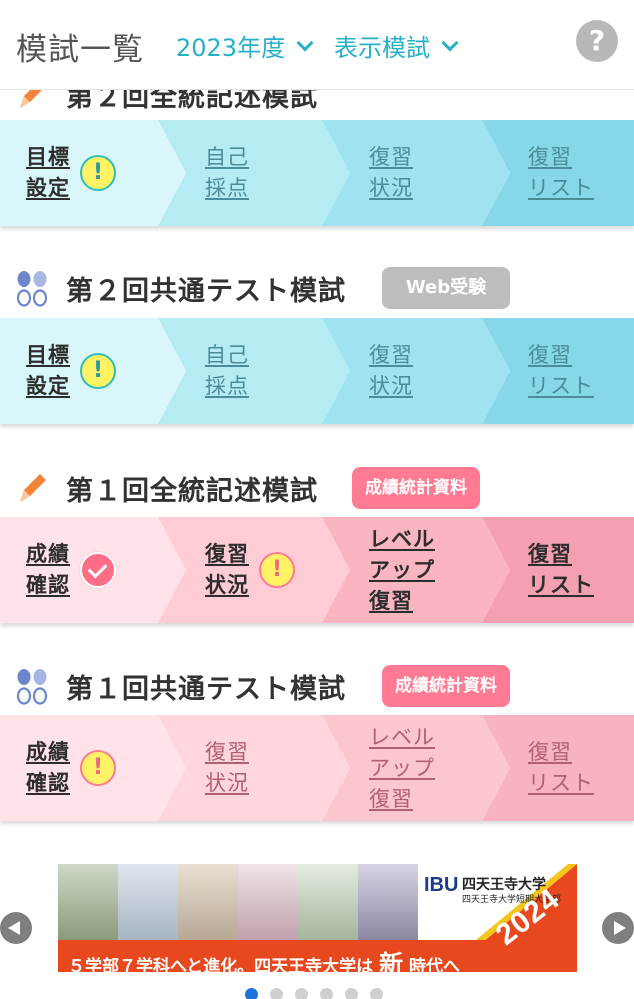  I want to click on carousel-prev-button, so click(16, 928).